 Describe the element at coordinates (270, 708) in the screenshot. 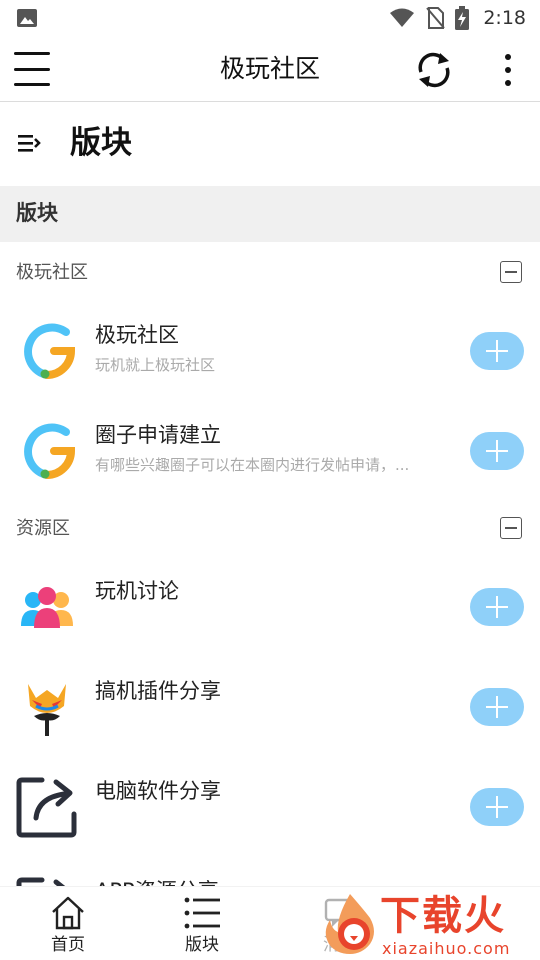

I see `list-item: 搞机插件分享` at that location.